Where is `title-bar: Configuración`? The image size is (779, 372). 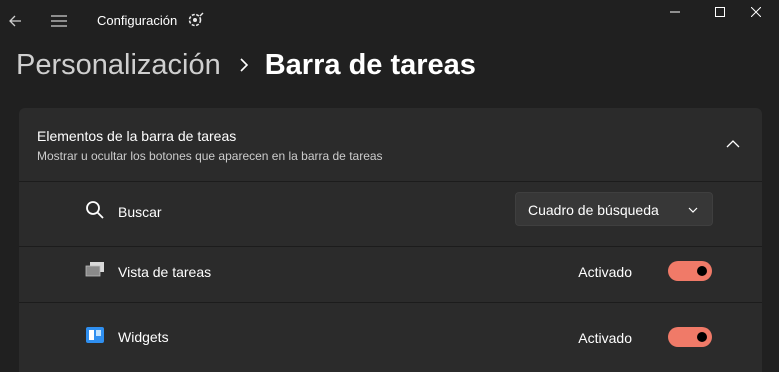
title-bar: Configuración is located at coordinates (389, 21).